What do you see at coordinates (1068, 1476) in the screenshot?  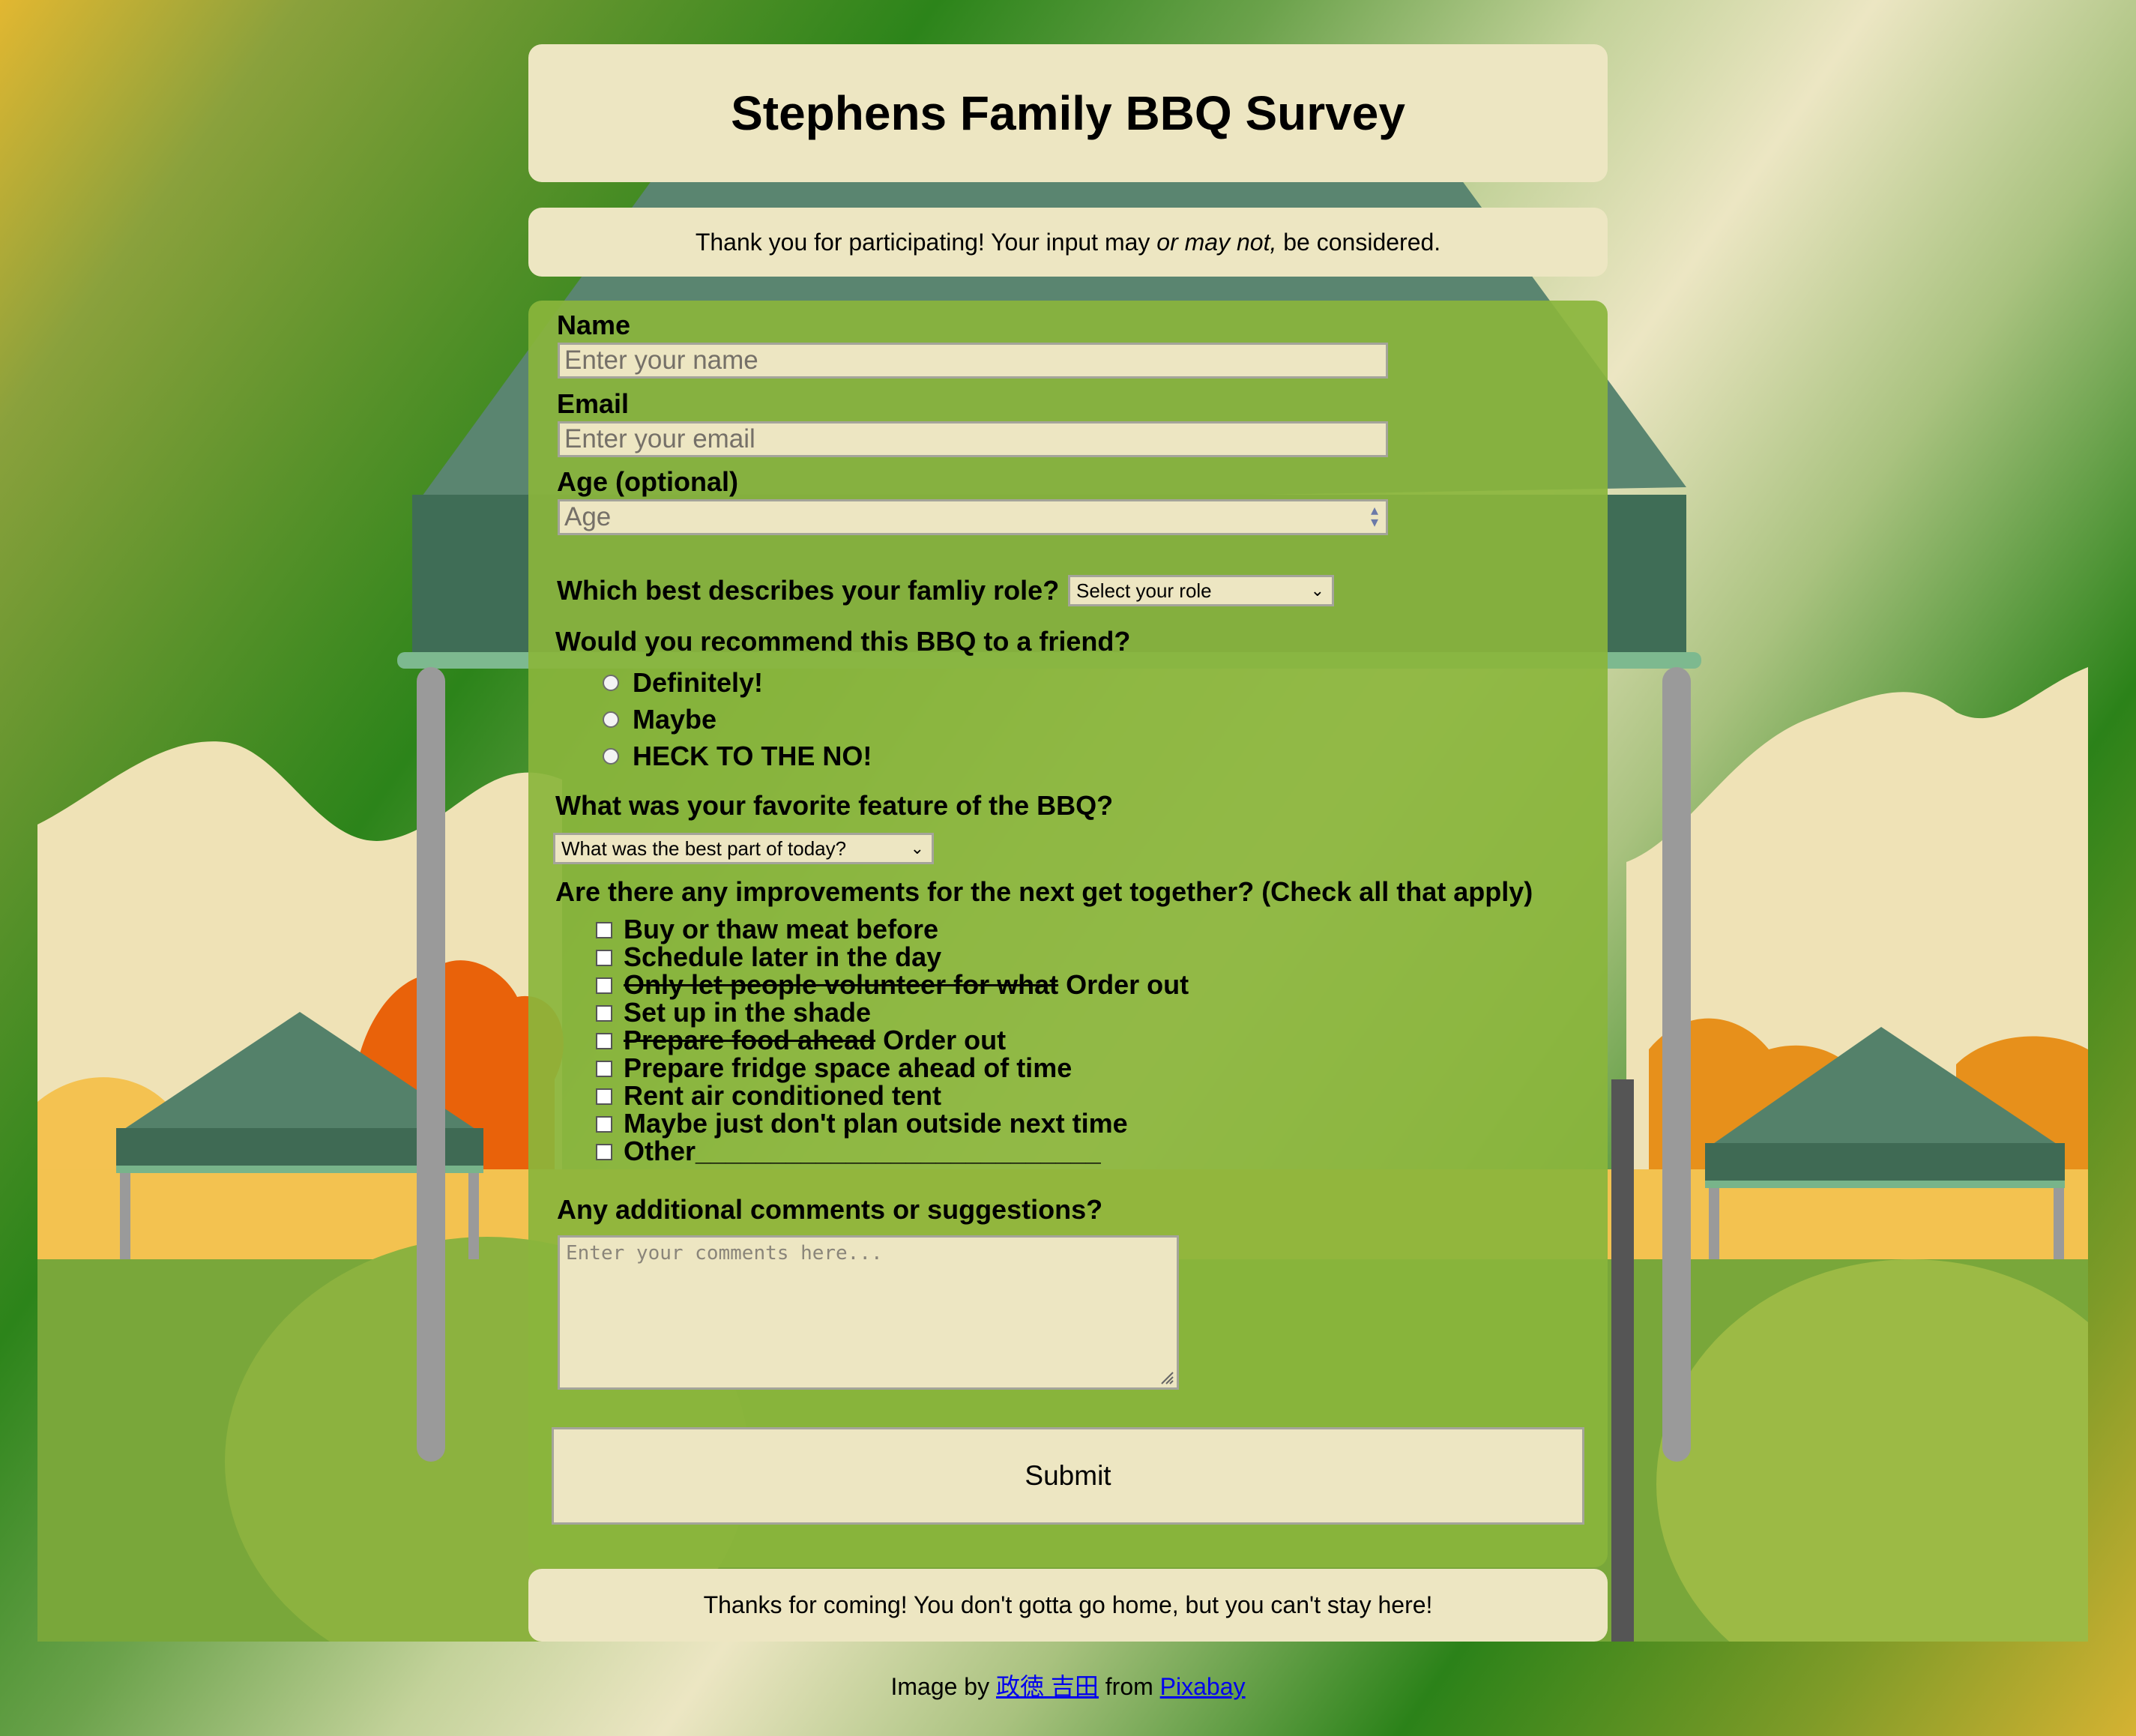 I see `submit-button: Submit` at bounding box center [1068, 1476].